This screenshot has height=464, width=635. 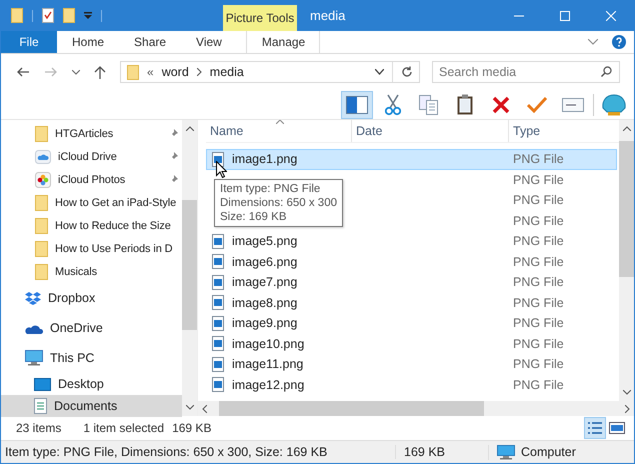 What do you see at coordinates (150, 72) in the screenshot?
I see `overflow-crumb: «` at bounding box center [150, 72].